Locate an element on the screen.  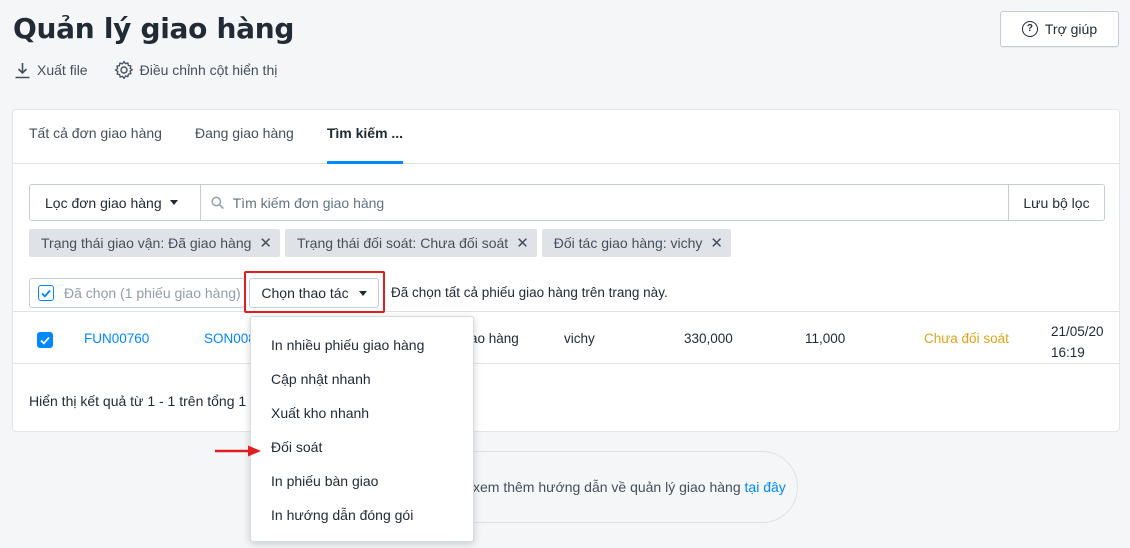
menu-item-reconcile: Đối soát is located at coordinates (362, 447).